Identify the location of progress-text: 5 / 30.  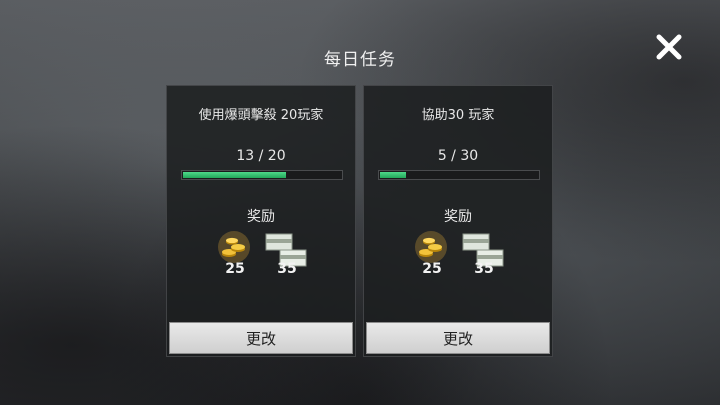
(458, 156).